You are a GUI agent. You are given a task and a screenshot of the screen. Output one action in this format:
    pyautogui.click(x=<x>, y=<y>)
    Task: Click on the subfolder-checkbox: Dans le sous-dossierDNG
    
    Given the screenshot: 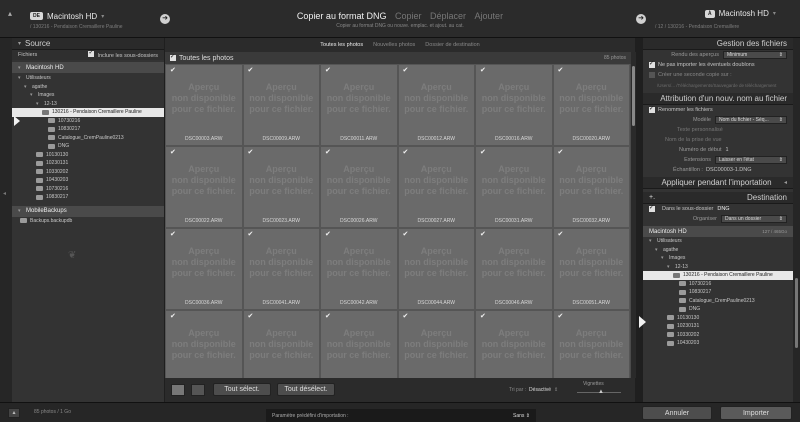 What is the action you would take?
    pyautogui.click(x=718, y=209)
    